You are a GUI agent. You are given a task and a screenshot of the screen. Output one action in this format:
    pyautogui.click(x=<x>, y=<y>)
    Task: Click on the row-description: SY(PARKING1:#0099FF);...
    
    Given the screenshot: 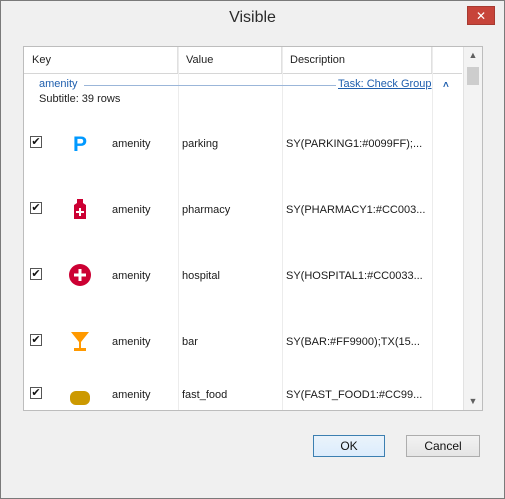 What is the action you would take?
    pyautogui.click(x=354, y=144)
    